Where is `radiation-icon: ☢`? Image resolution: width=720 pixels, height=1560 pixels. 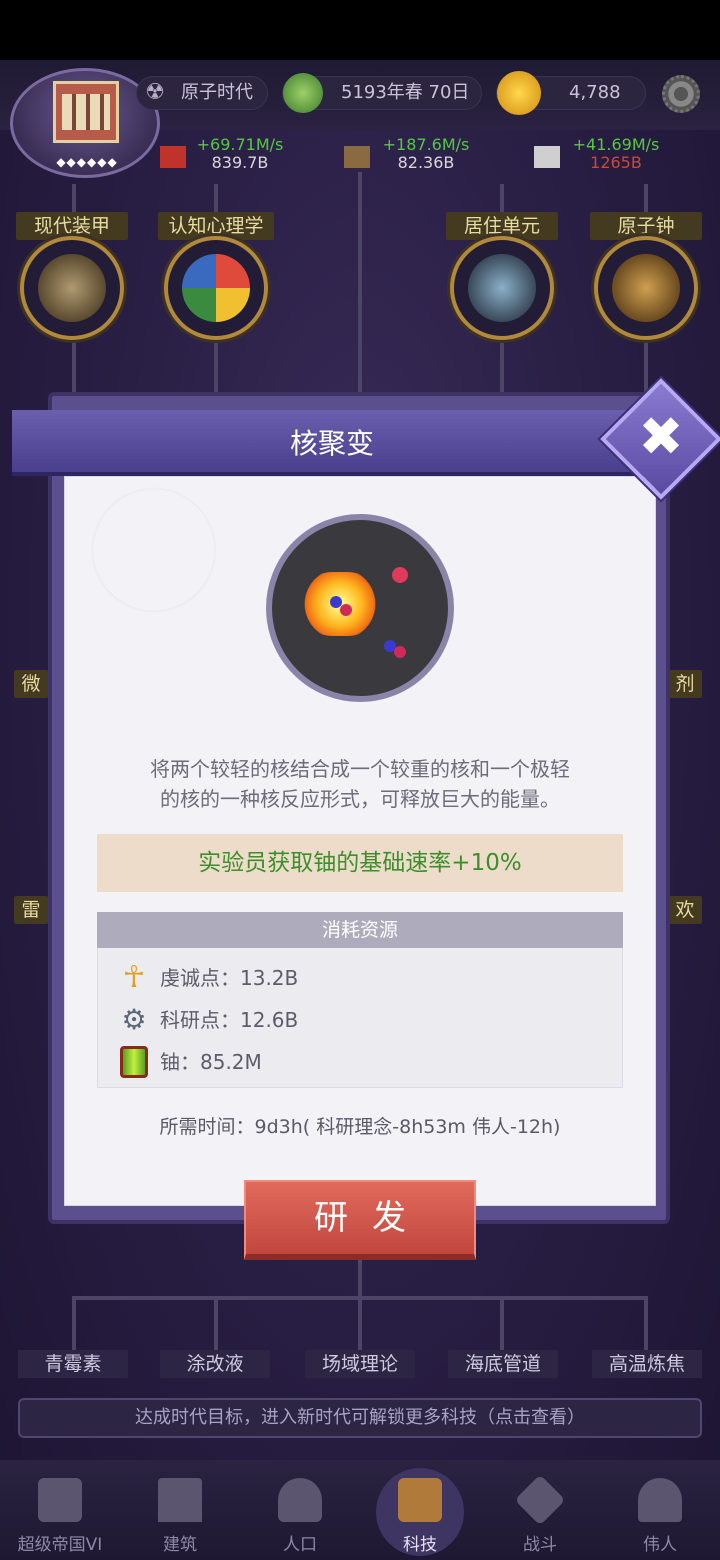
radiation-icon: ☢ is located at coordinates (155, 92).